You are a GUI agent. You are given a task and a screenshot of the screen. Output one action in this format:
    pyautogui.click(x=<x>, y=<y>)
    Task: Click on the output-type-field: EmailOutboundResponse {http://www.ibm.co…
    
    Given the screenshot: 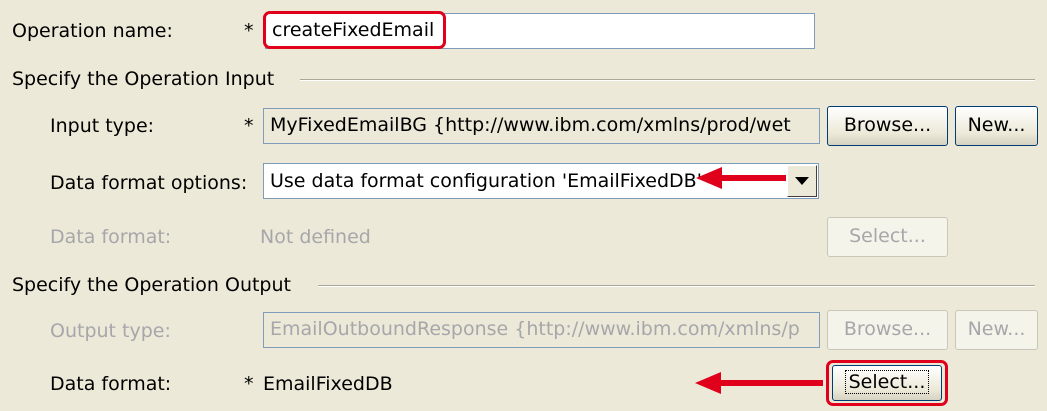 What is the action you would take?
    pyautogui.click(x=541, y=330)
    